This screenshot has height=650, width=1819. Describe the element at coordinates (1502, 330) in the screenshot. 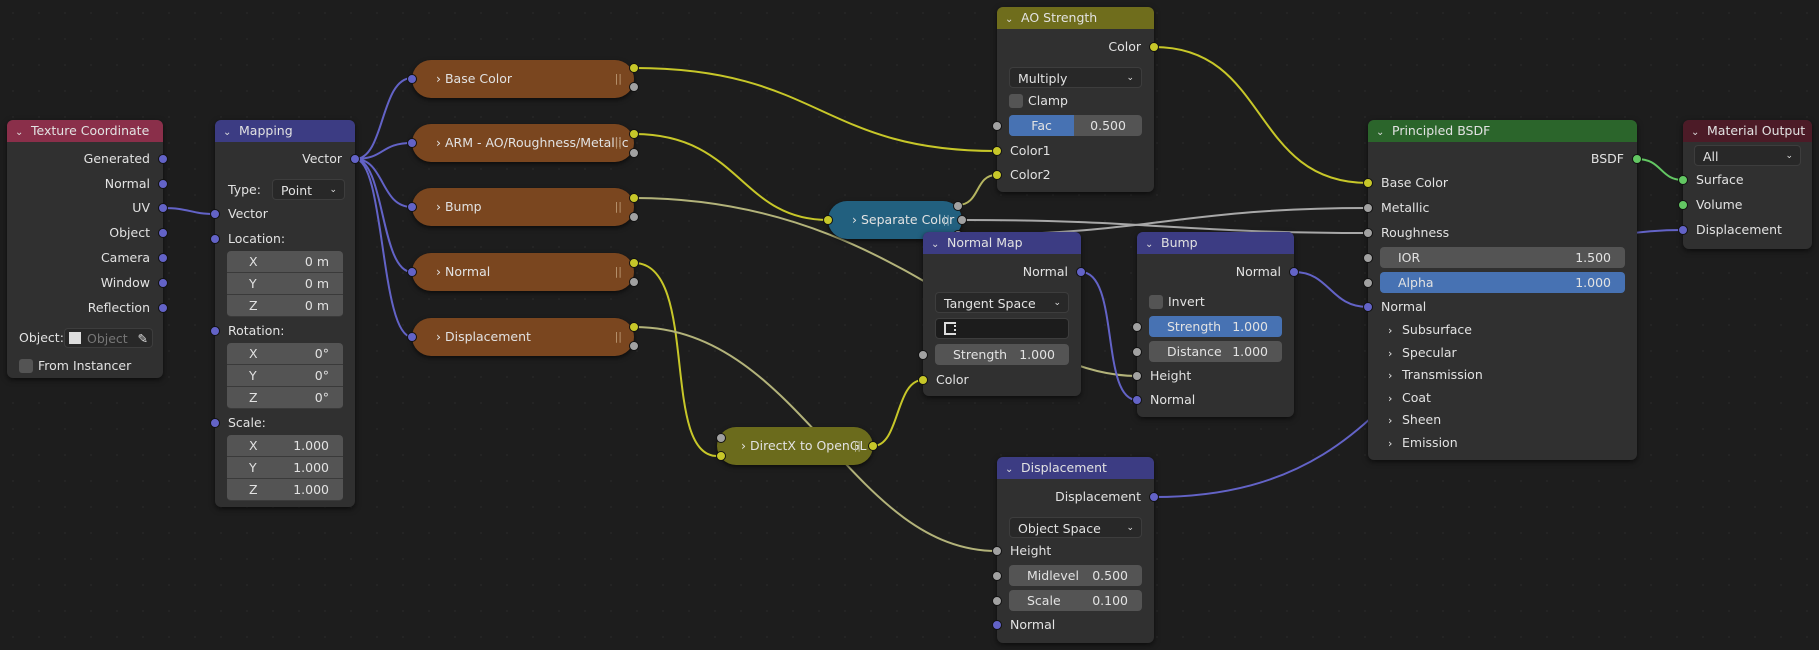

I see `panel-subsurface: › Subsurface` at that location.